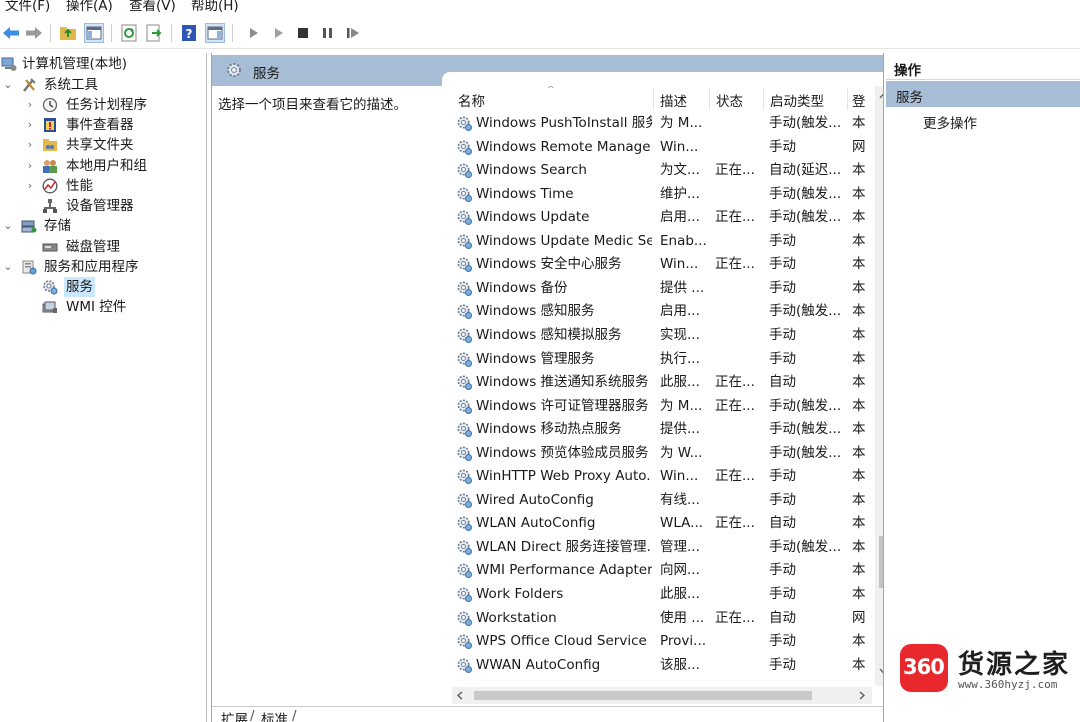 This screenshot has width=1080, height=722. I want to click on up-folder-icon, so click(68, 33).